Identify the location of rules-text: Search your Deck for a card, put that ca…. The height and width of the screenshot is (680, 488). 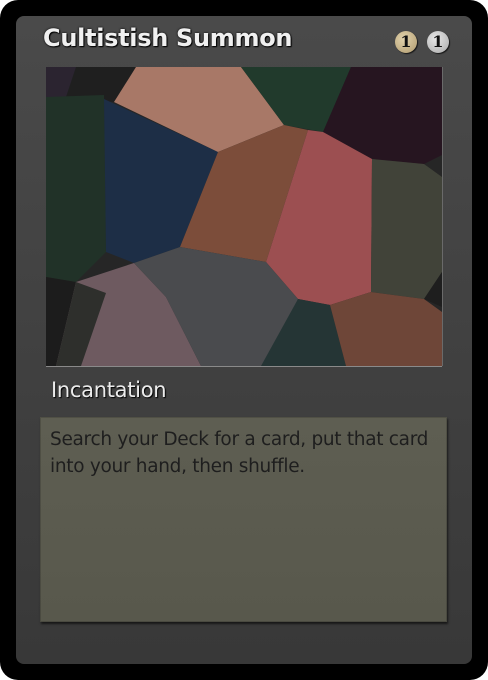
(239, 453).